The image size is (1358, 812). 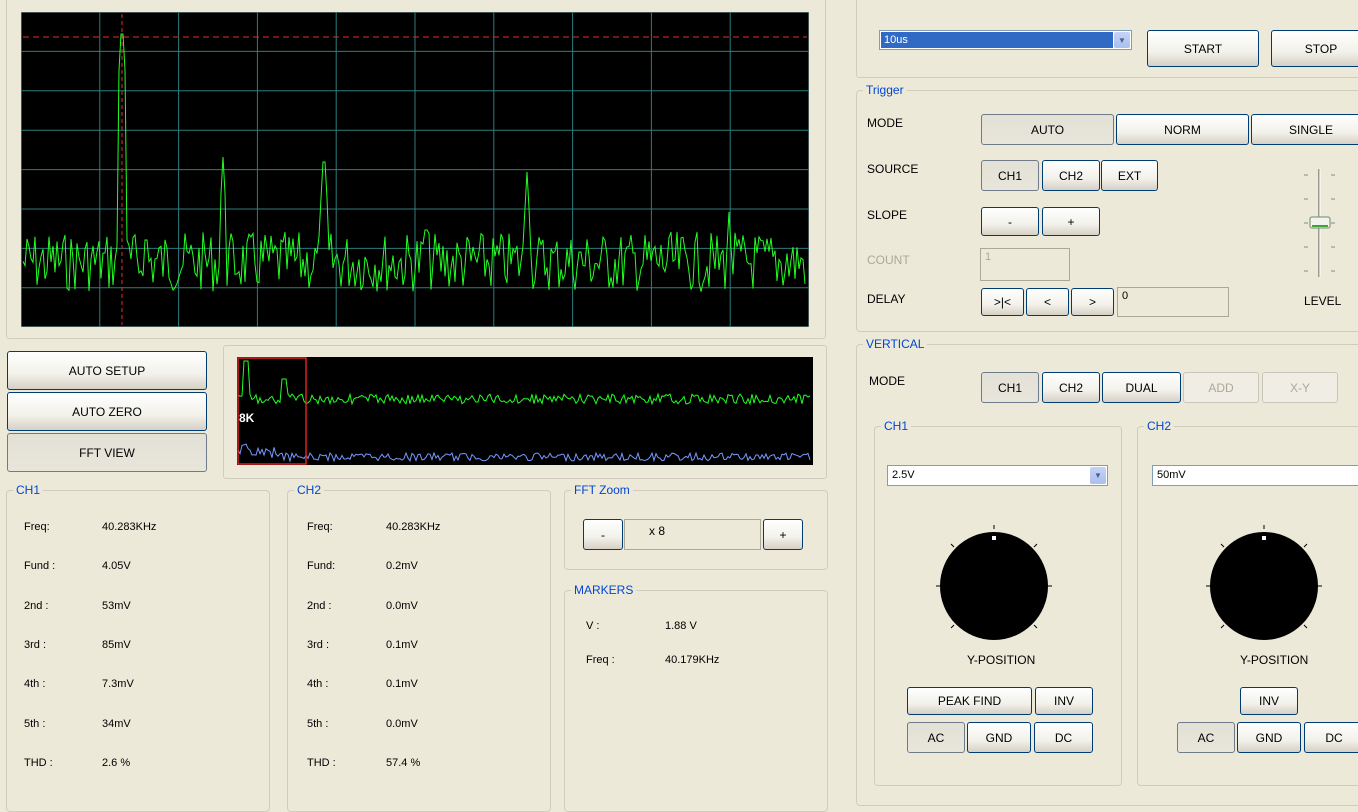 What do you see at coordinates (116, 763) in the screenshot?
I see `stat-value: 2.6 %` at bounding box center [116, 763].